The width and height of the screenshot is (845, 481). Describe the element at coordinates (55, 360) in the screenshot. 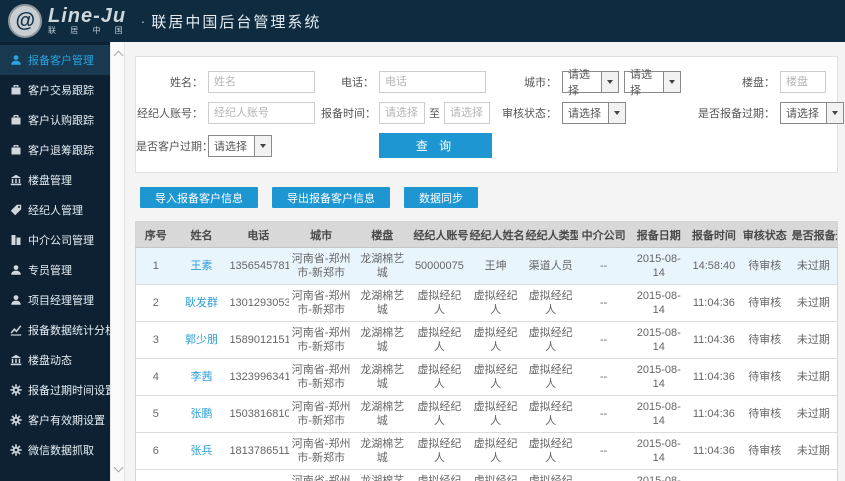

I see `sidebar-item-11: 楼盘动态` at that location.